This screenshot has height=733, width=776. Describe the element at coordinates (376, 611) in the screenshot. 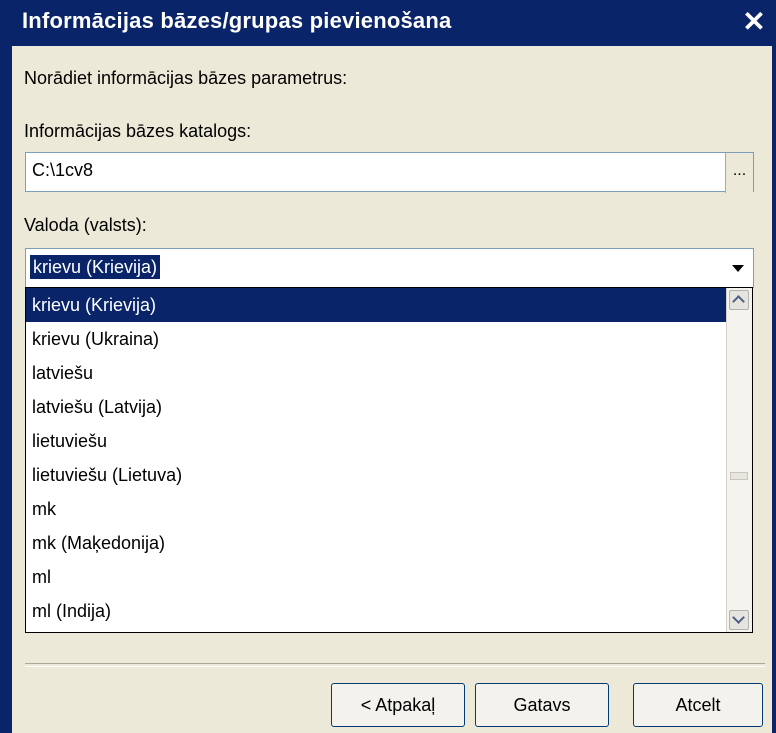

I see `list-item: ml (Indija)` at that location.